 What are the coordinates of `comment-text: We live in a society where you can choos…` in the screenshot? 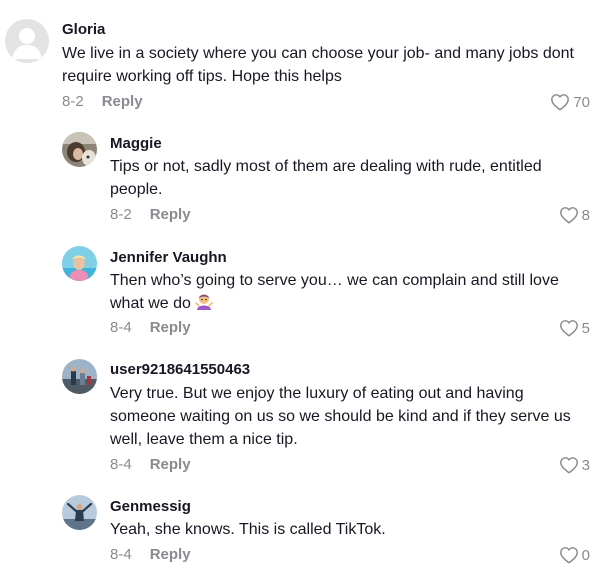 It's located at (318, 65).